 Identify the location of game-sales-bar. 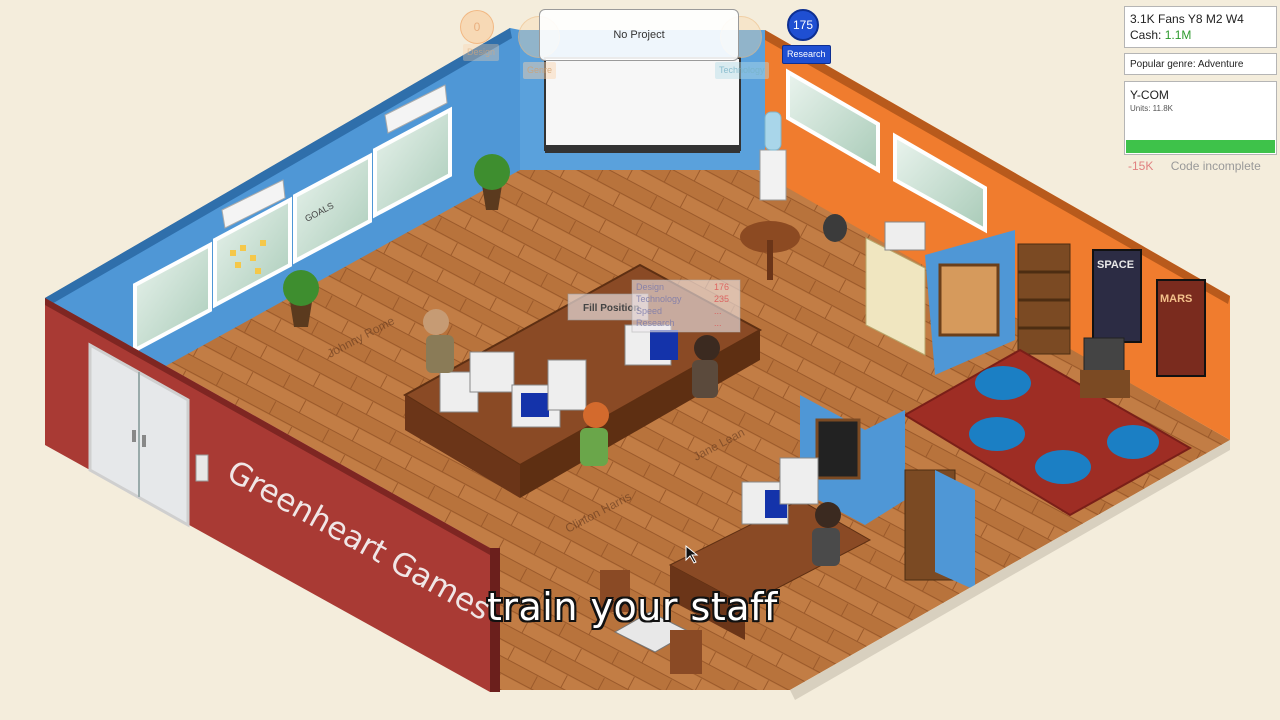
(1200, 146).